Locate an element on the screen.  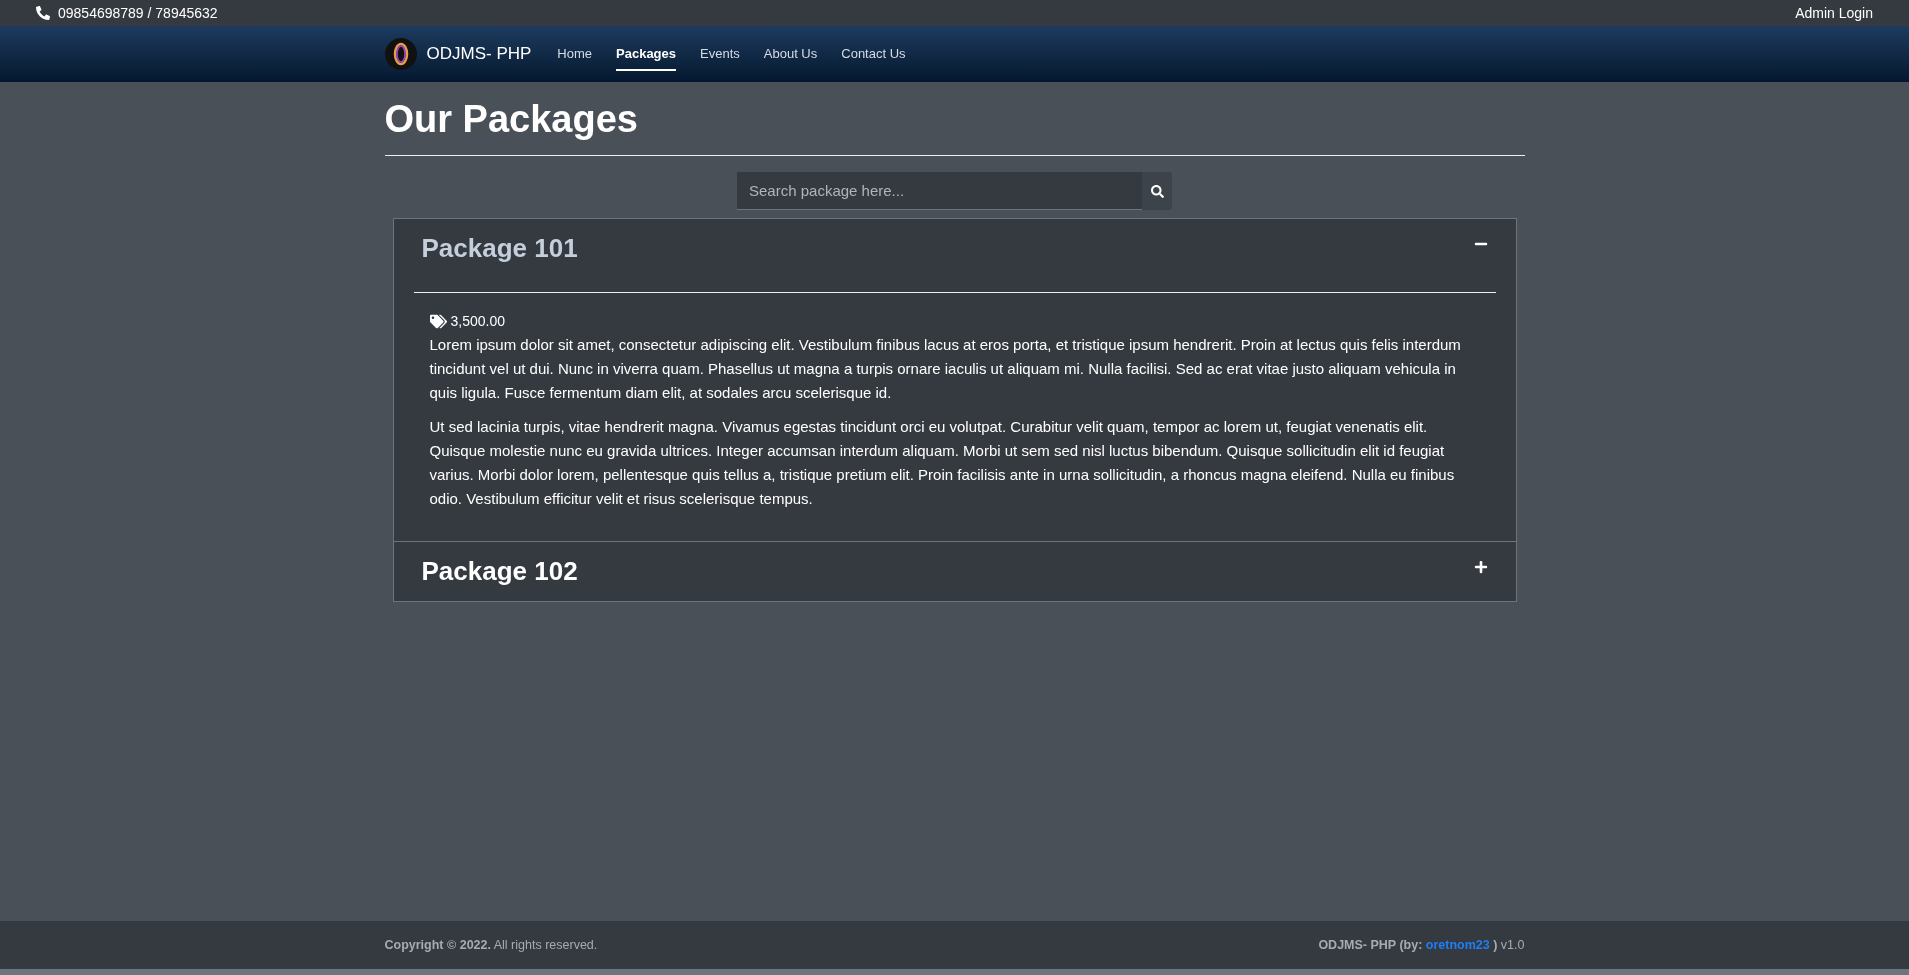
package-title: Package 102 is located at coordinates (499, 571).